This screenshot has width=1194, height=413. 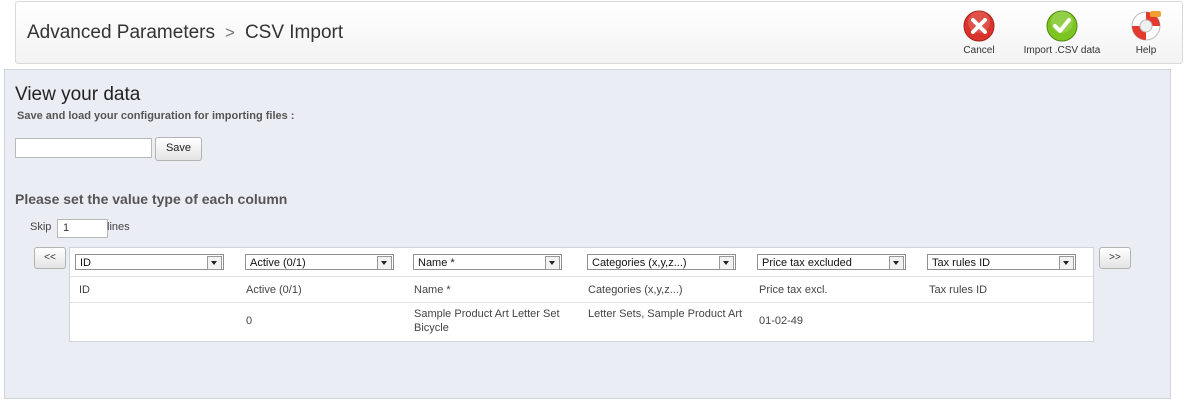 What do you see at coordinates (41, 227) in the screenshot?
I see `skip-label: Skip` at bounding box center [41, 227].